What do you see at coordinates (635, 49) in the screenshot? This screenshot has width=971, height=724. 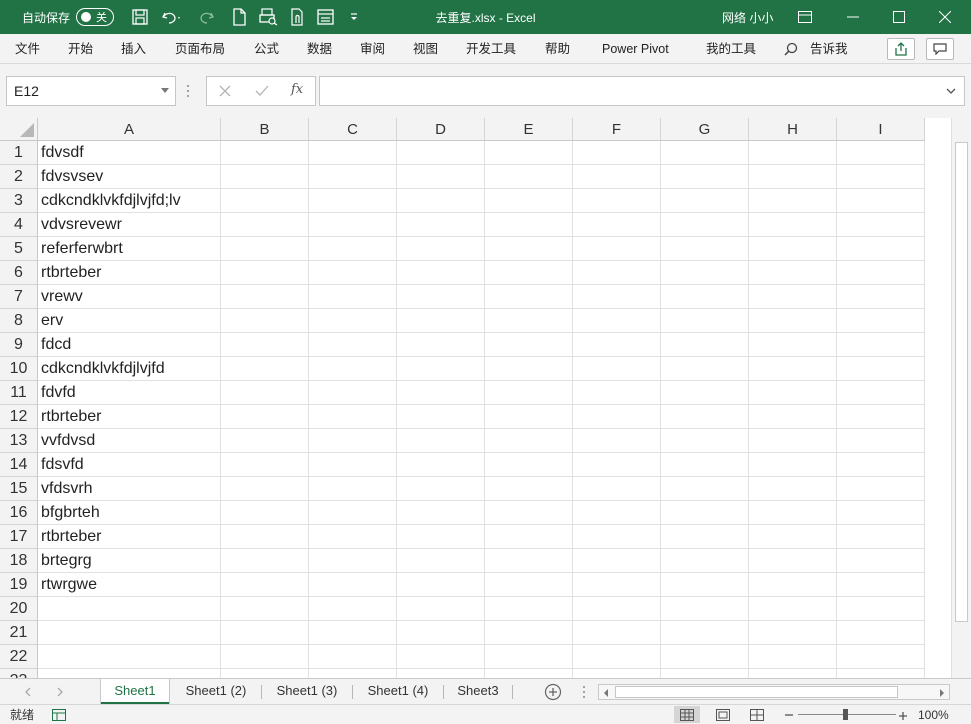 I see `menu-power-pivot: Power Pivot` at bounding box center [635, 49].